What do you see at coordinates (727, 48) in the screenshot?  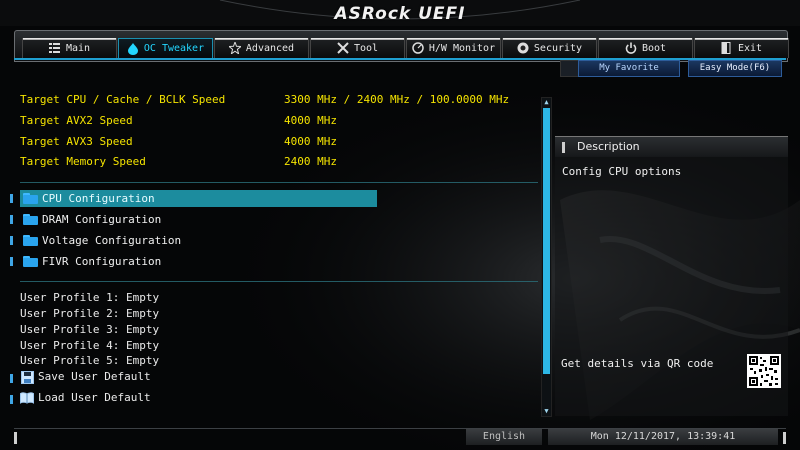 I see `exit-door-icon` at bounding box center [727, 48].